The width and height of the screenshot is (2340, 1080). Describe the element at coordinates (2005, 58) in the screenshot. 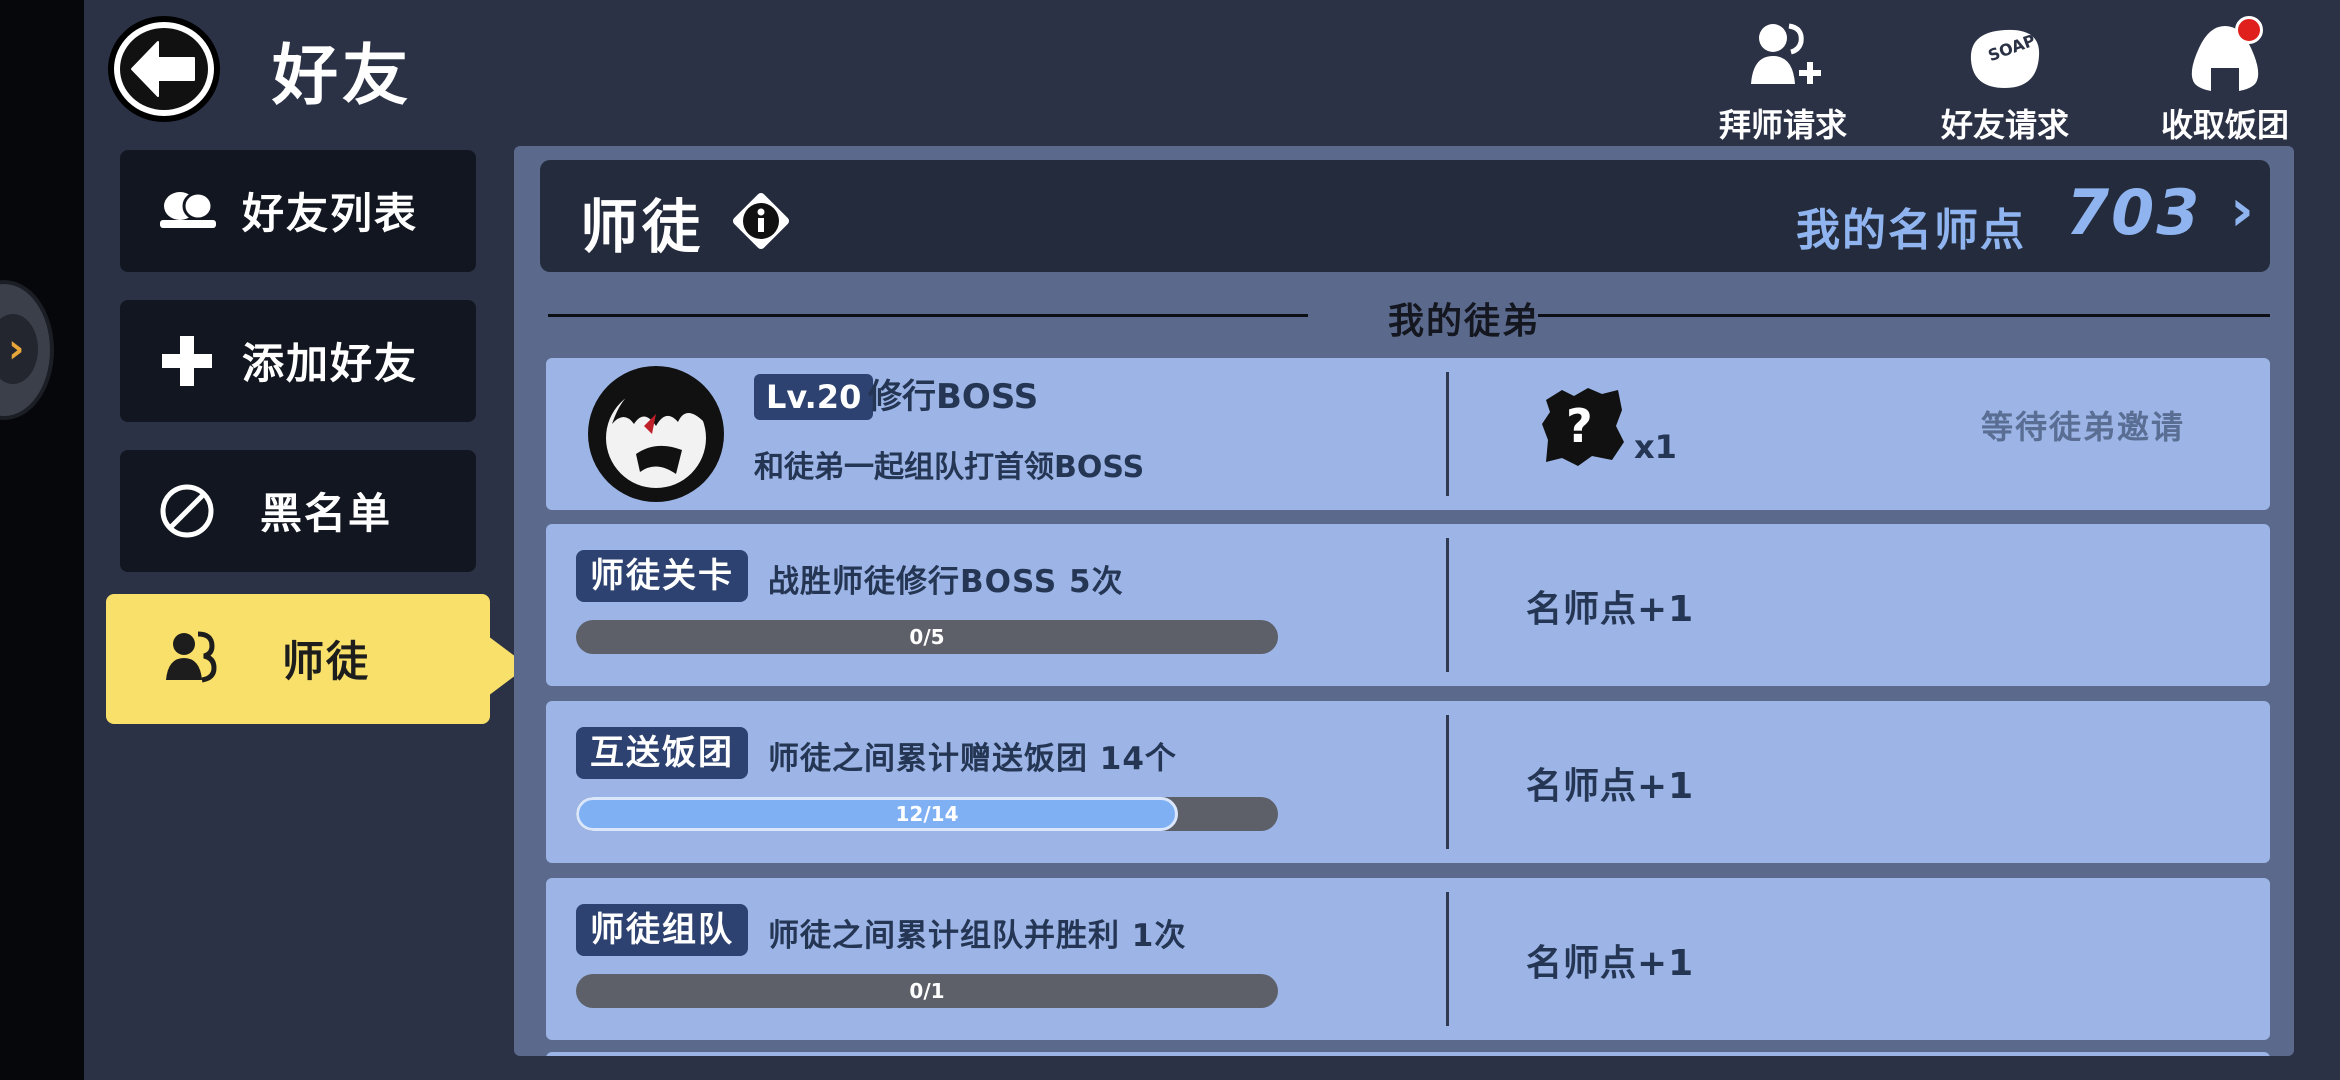

I see `soap-icon: SOAP` at that location.